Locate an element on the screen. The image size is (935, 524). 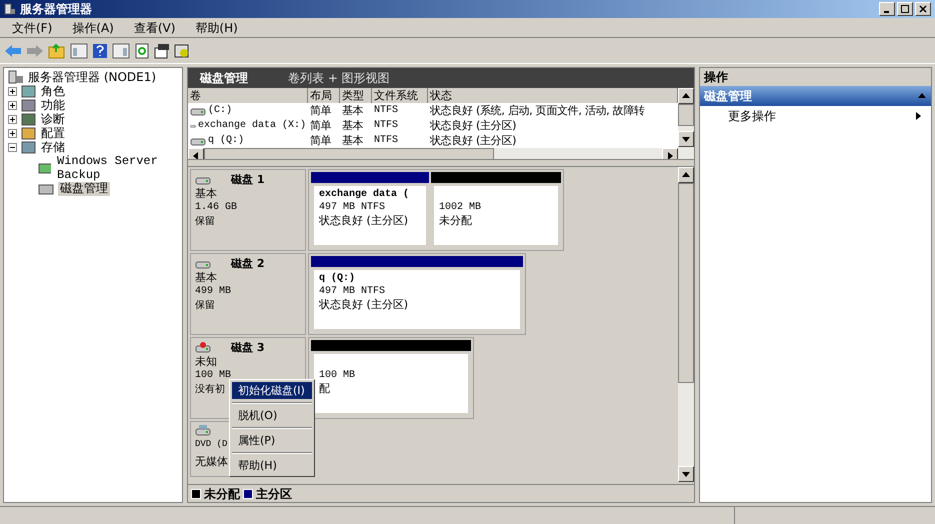
partition-name: exchange data ( is located at coordinates (364, 194).